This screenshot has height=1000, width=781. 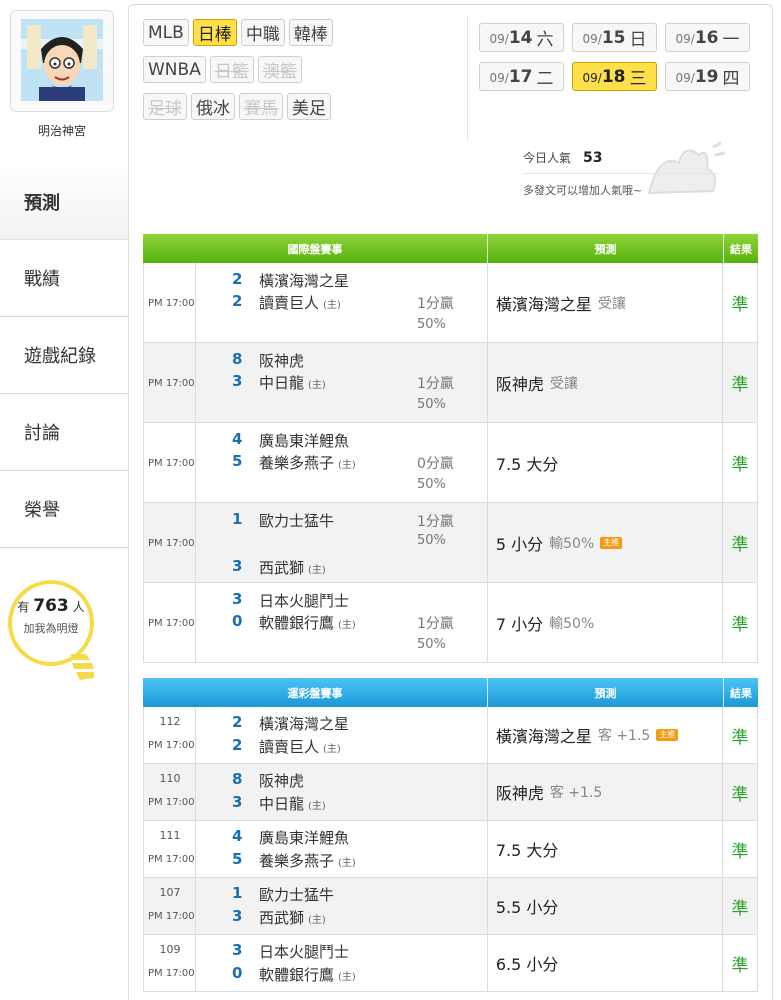 I want to click on category-russian-hockey: 俄冰, so click(x=213, y=106).